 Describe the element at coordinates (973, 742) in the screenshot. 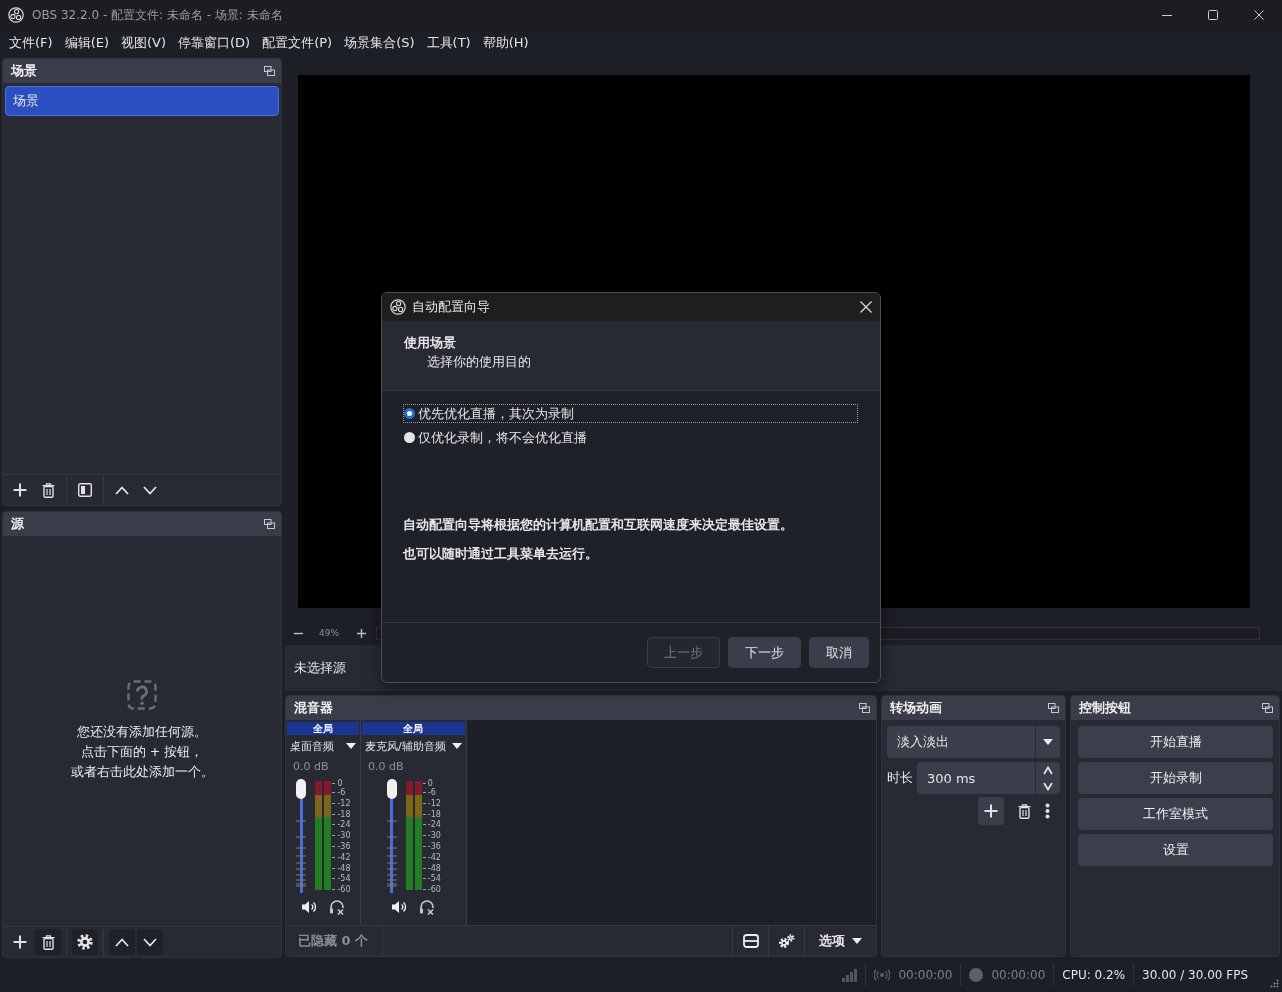

I see `transition-dropdown: 淡入淡出` at that location.